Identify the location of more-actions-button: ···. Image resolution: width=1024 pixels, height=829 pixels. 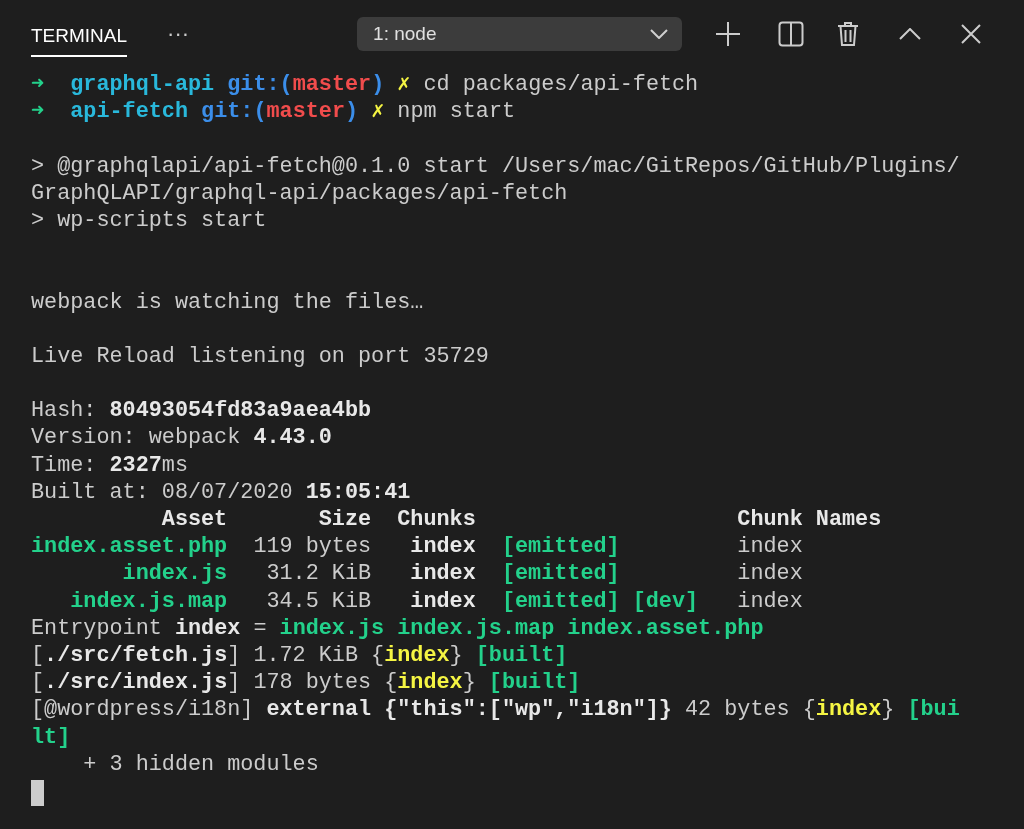
(178, 34).